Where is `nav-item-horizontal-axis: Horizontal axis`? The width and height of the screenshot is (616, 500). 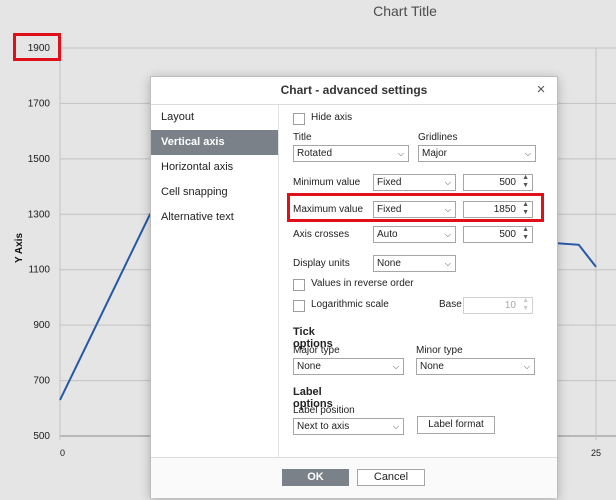 nav-item-horizontal-axis: Horizontal axis is located at coordinates (214, 167).